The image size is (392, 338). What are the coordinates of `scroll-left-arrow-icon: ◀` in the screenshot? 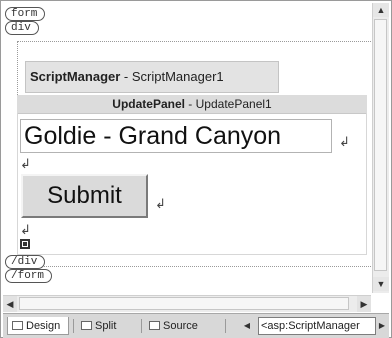 It's located at (10, 304).